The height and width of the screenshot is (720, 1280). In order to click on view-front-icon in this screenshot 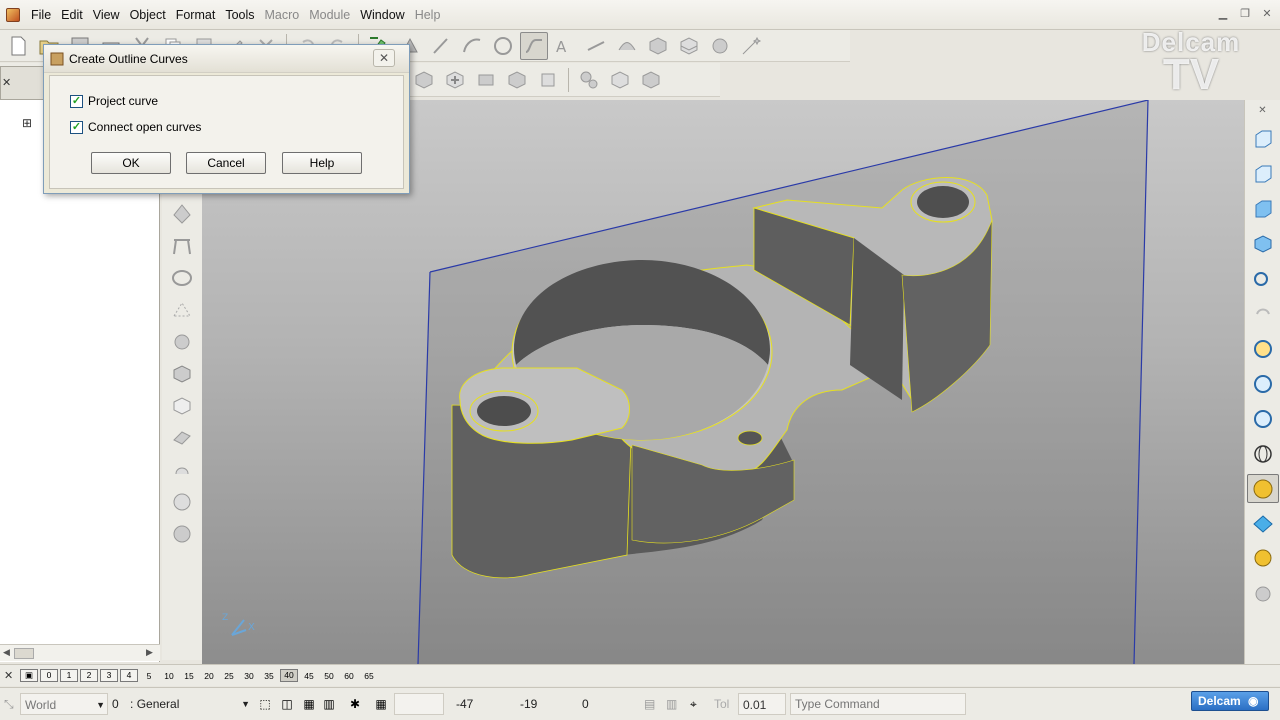, I will do `click(1263, 138)`.